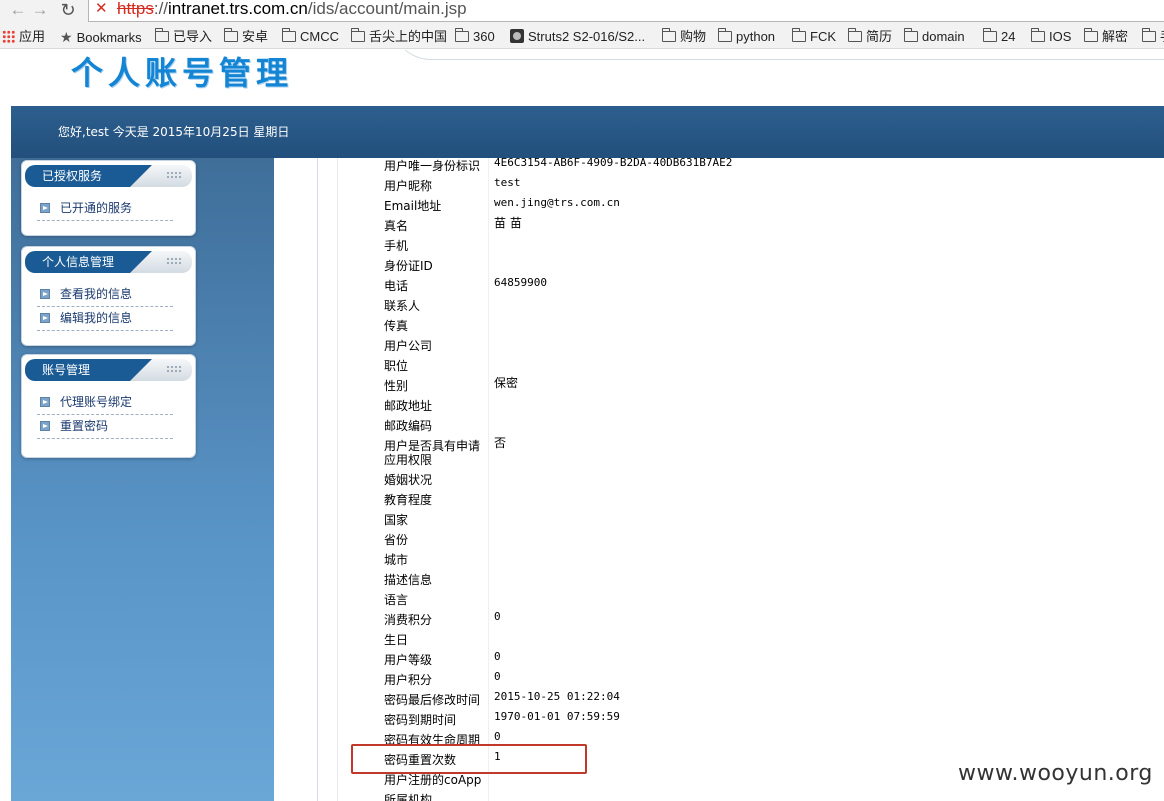 The width and height of the screenshot is (1164, 801). What do you see at coordinates (1050, 37) in the screenshot?
I see `bookmark-item: IOS` at bounding box center [1050, 37].